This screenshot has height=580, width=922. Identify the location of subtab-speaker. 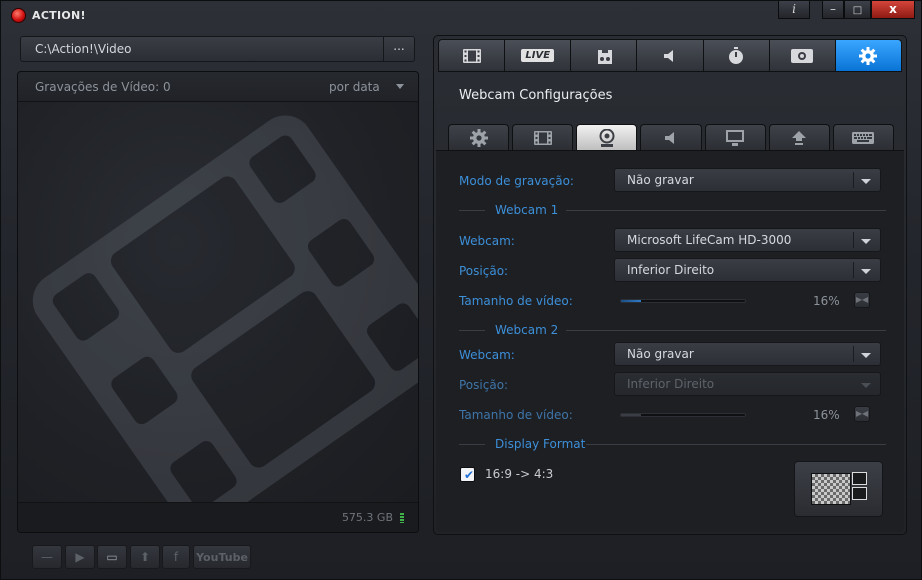
(671, 137).